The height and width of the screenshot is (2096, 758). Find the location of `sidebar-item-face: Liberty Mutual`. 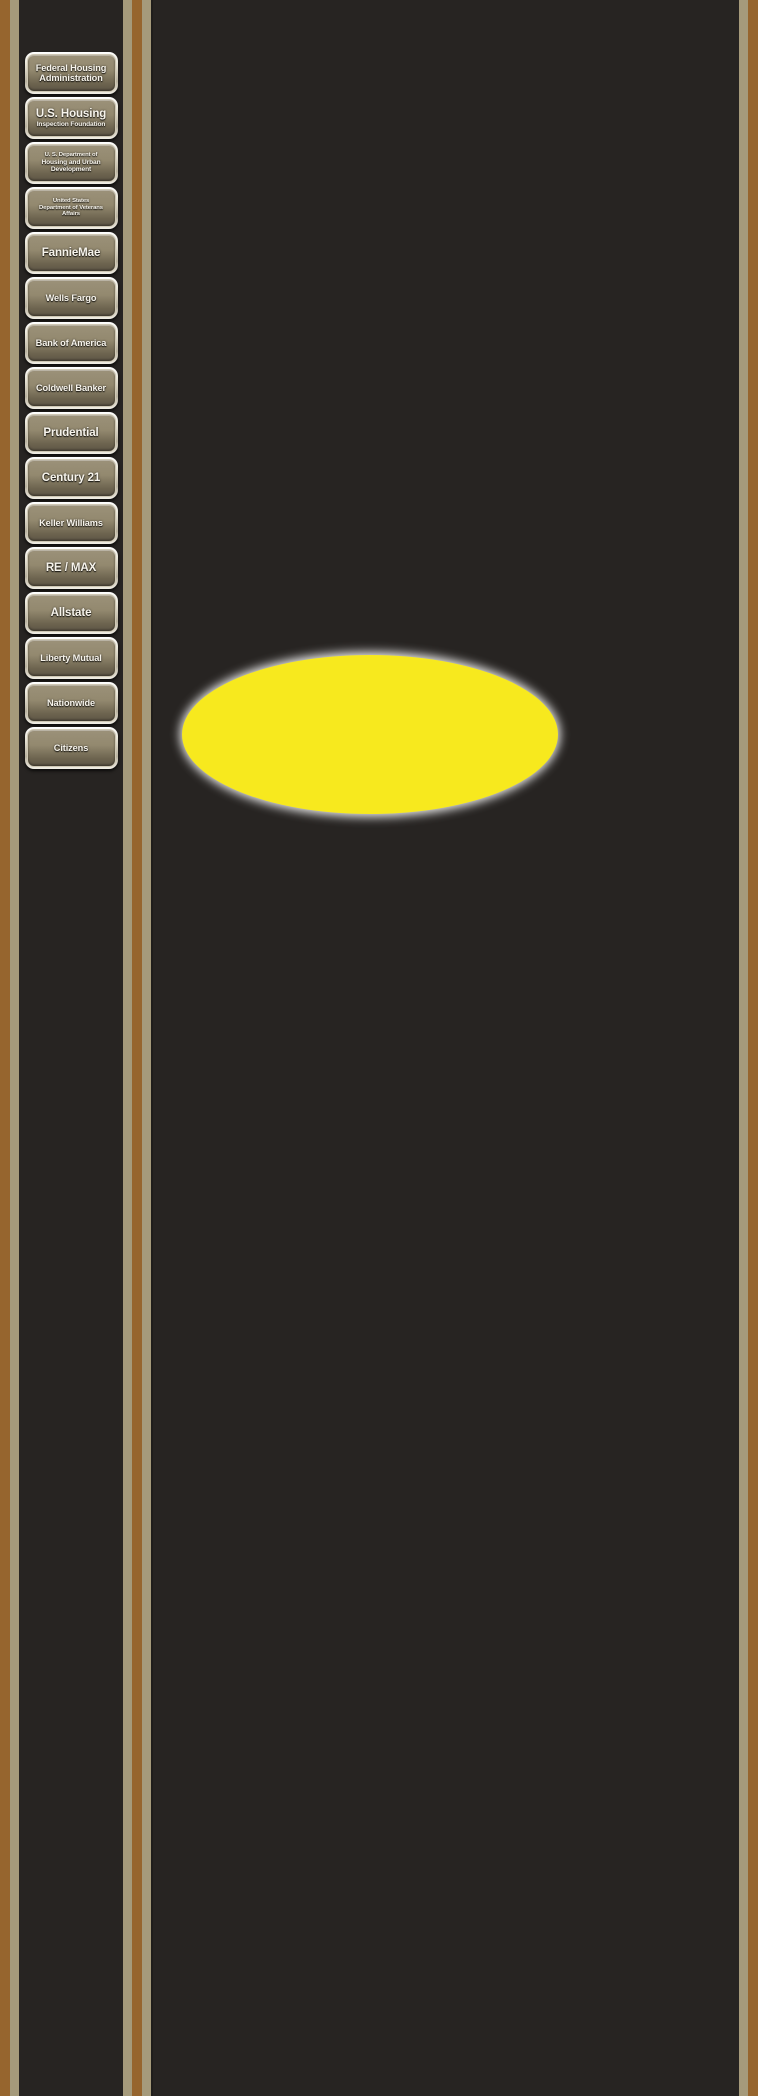

sidebar-item-face: Liberty Mutual is located at coordinates (71, 658).